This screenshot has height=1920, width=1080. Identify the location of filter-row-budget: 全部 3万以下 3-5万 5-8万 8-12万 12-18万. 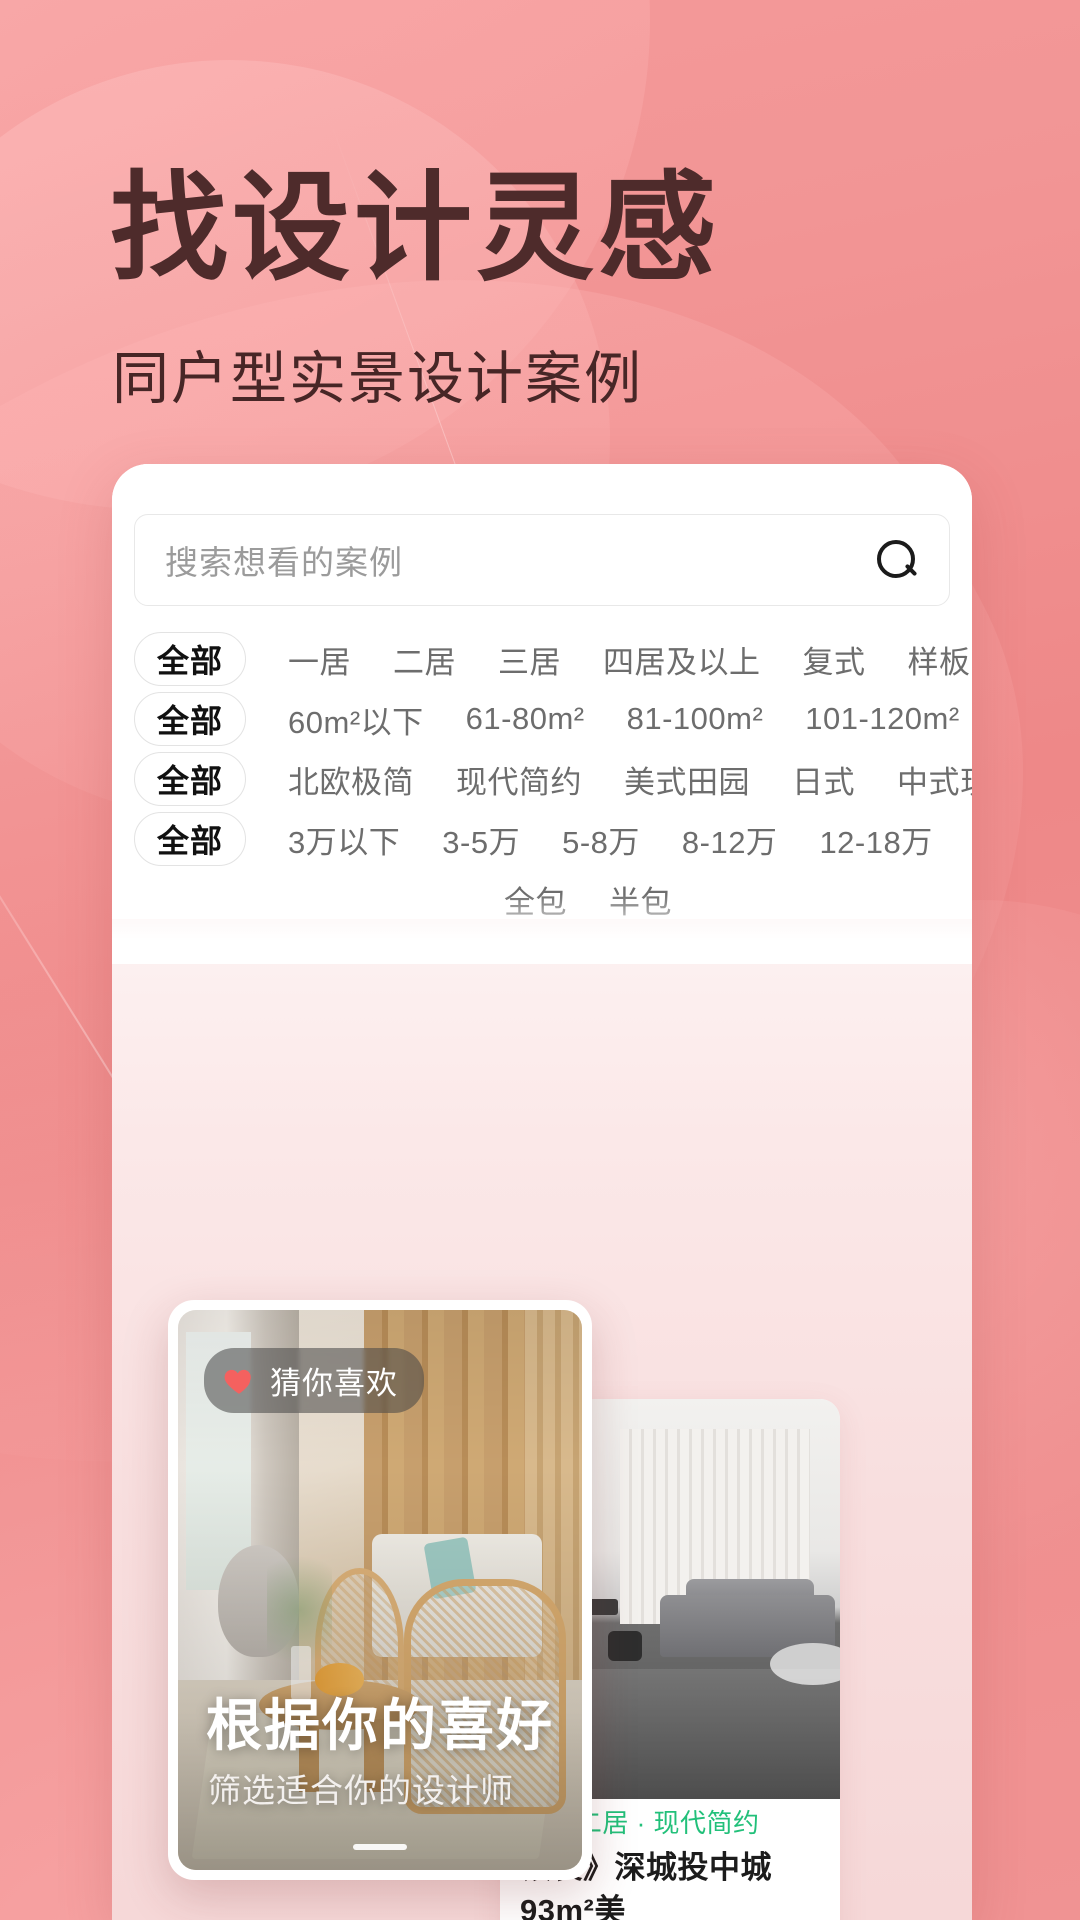
(542, 839).